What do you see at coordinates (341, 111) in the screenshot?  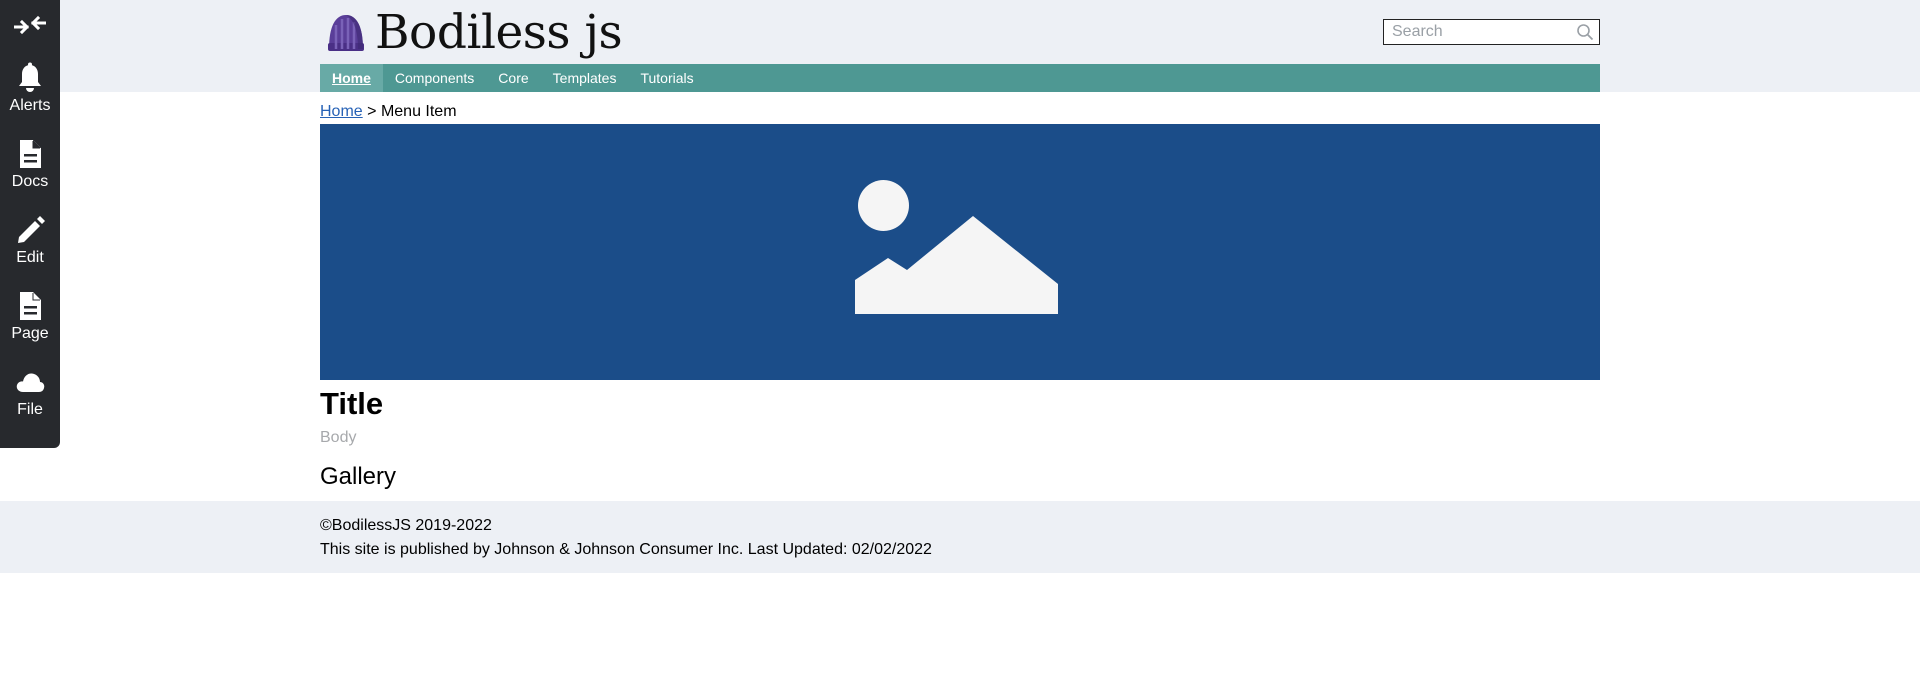 I see `breadcrumb-home-link: Home` at bounding box center [341, 111].